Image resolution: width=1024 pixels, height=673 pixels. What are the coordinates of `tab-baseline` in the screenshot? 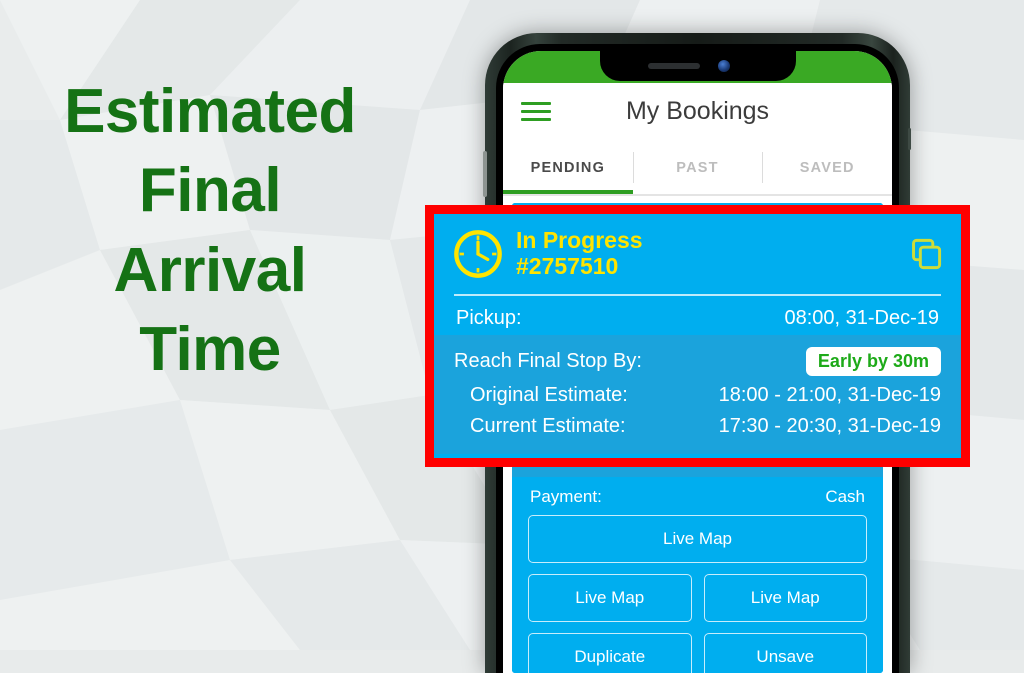 It's located at (697, 195).